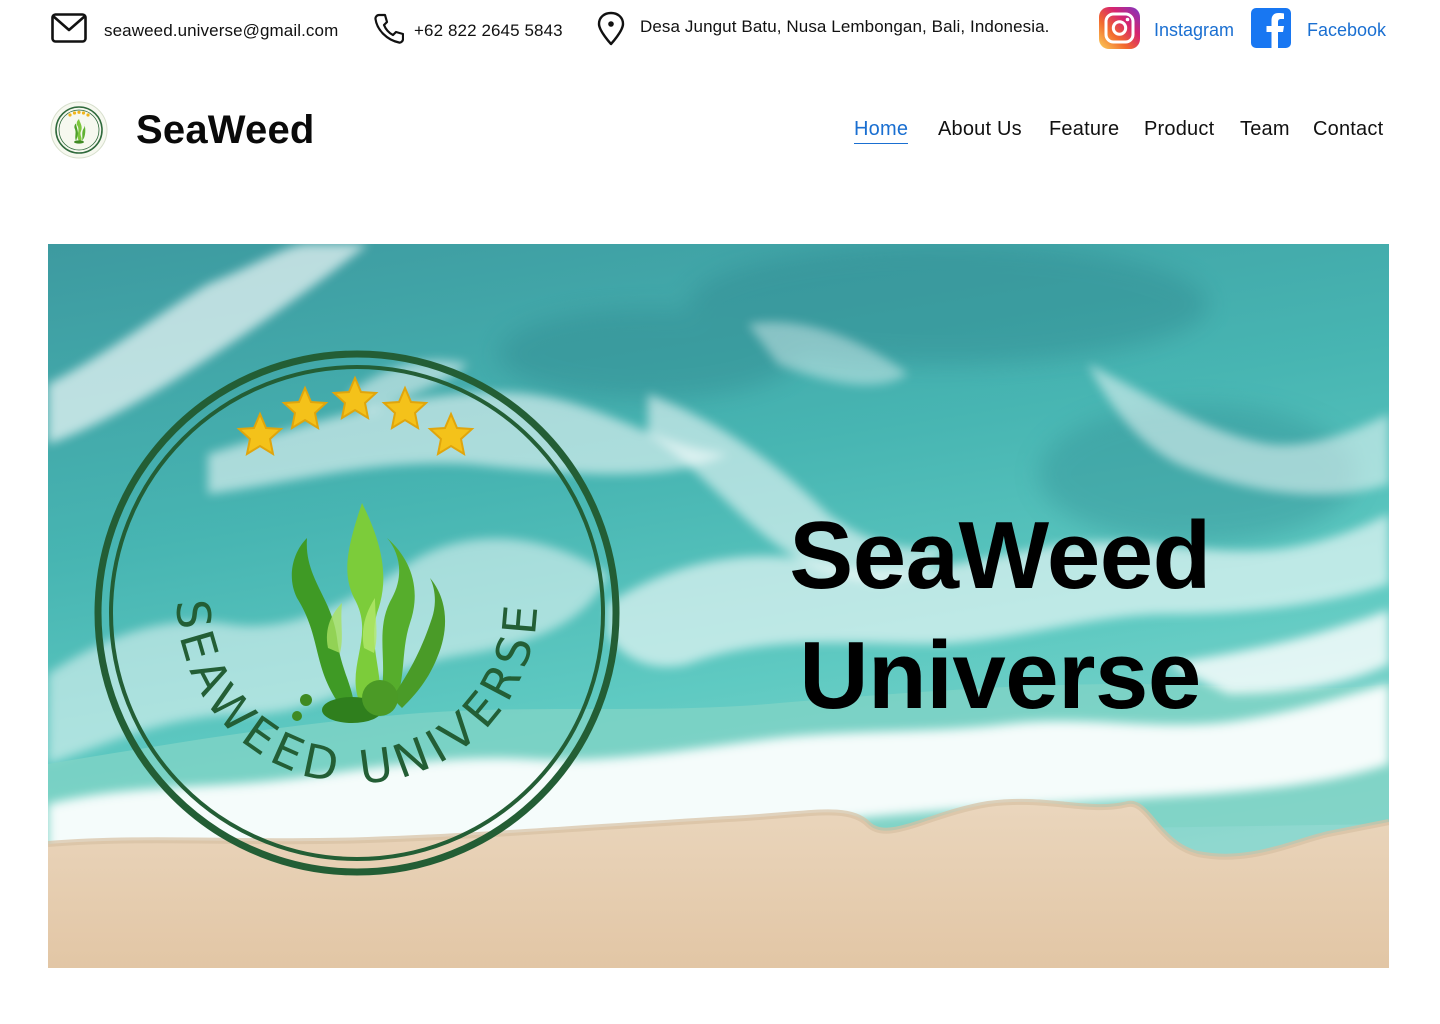  Describe the element at coordinates (1346, 30) in the screenshot. I see `facebook-label: Facebook` at that location.